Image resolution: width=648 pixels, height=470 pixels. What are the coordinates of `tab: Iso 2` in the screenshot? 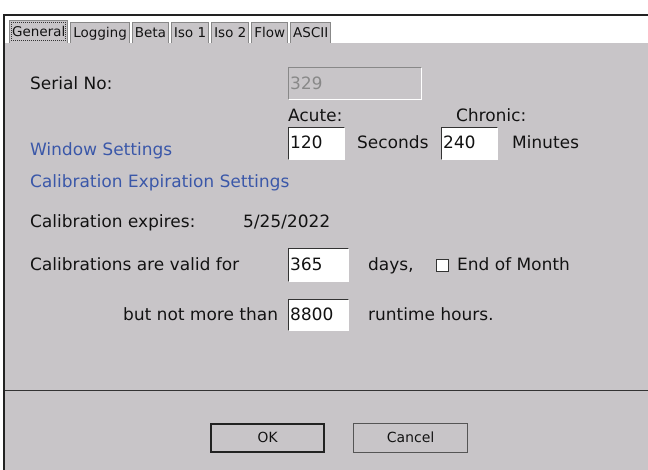 It's located at (230, 32).